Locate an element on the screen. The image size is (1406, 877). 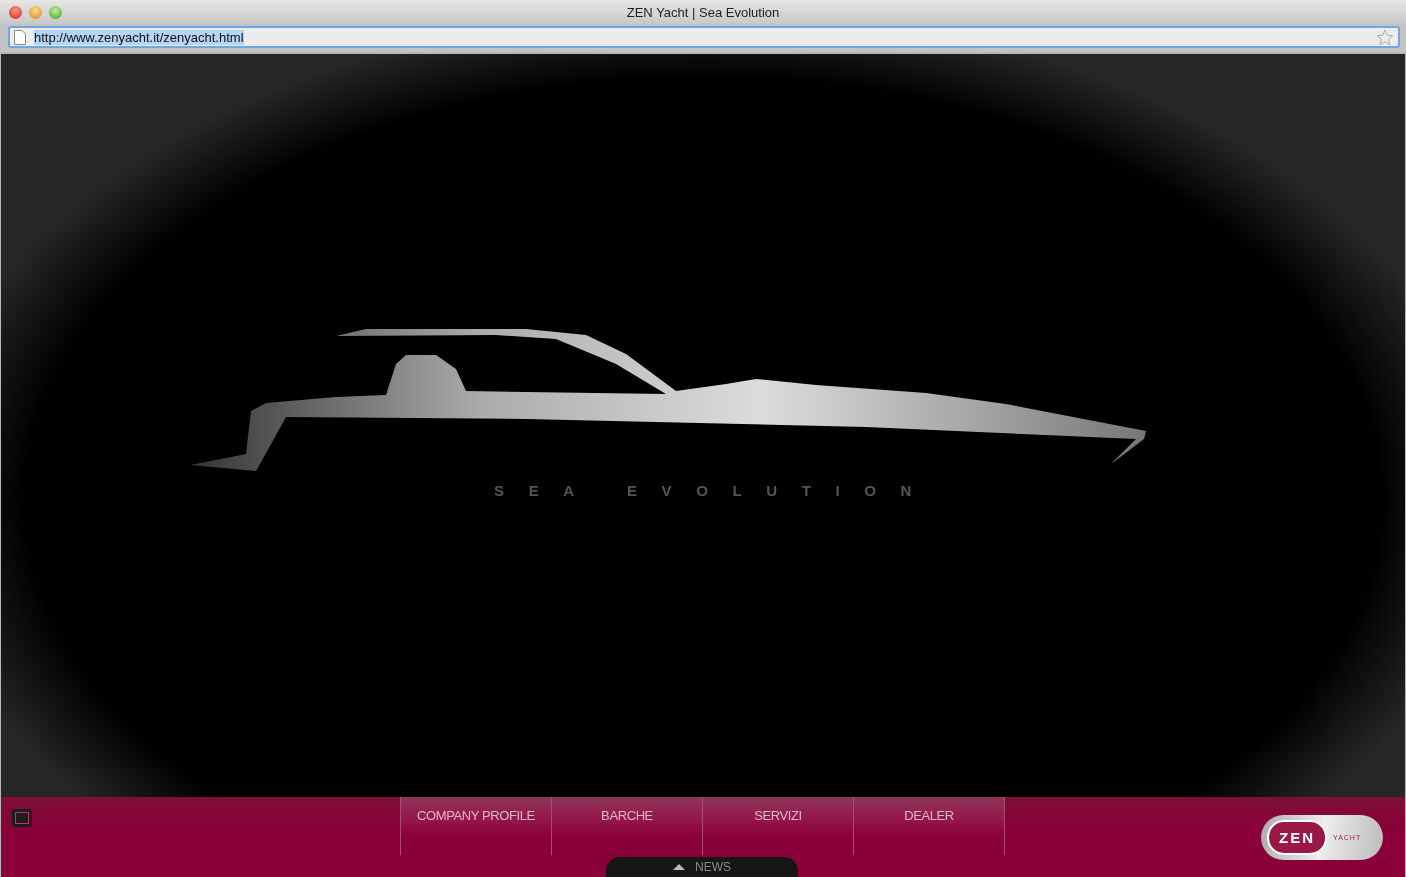
fullscreen-icon is located at coordinates (22, 818).